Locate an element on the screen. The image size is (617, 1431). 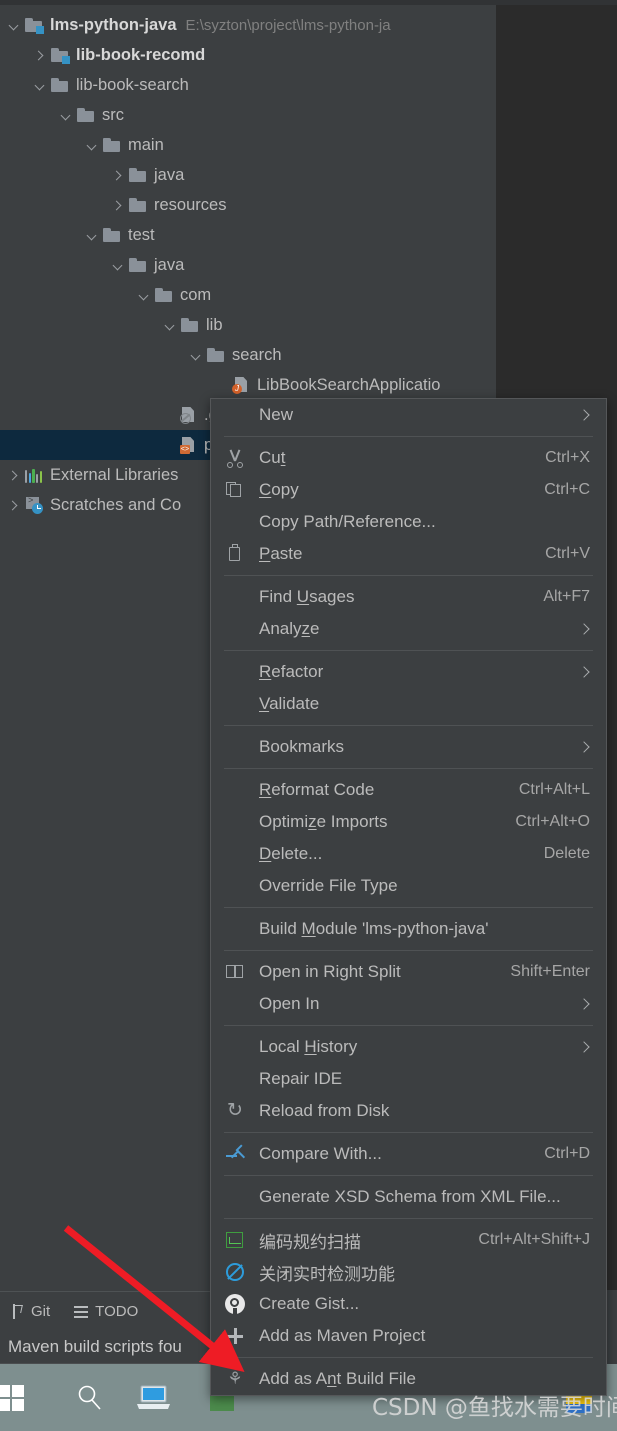
menu-item: Compare With... Ctrl+D is located at coordinates (408, 1154).